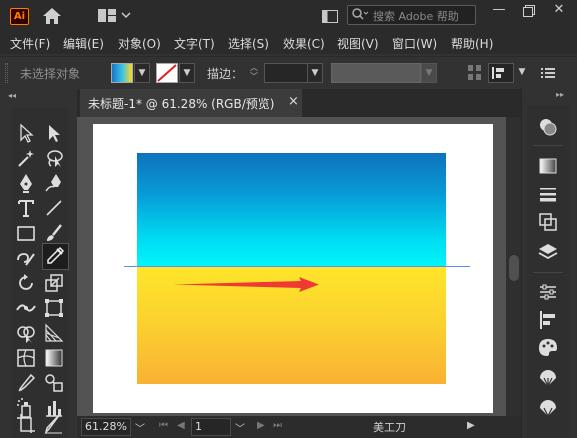 The height and width of the screenshot is (438, 577). What do you see at coordinates (277, 425) in the screenshot?
I see `last-artboard-icon: ⏭` at bounding box center [277, 425].